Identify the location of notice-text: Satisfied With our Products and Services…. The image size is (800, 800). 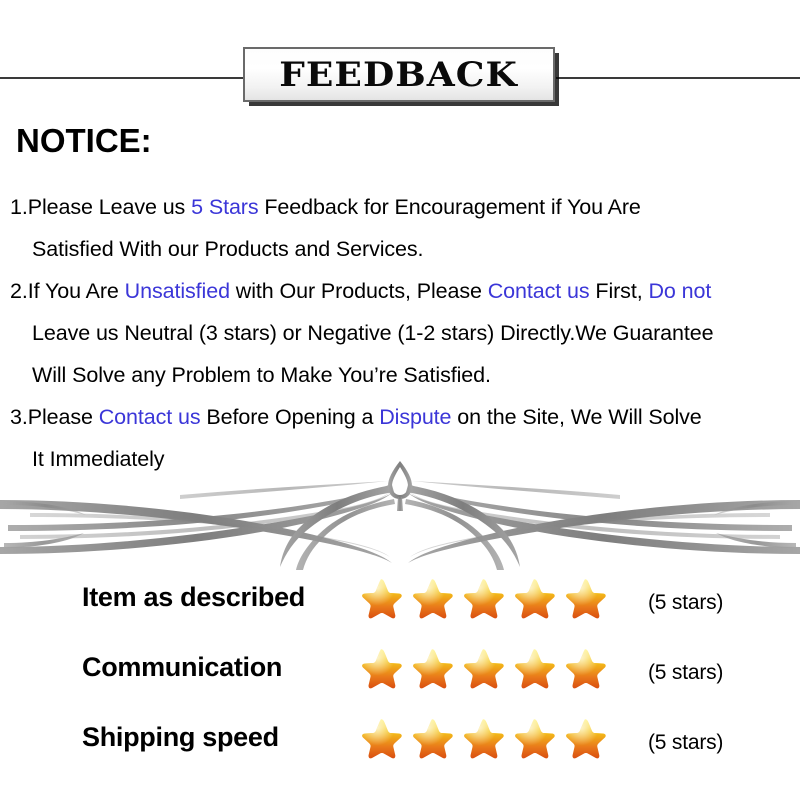
(228, 249).